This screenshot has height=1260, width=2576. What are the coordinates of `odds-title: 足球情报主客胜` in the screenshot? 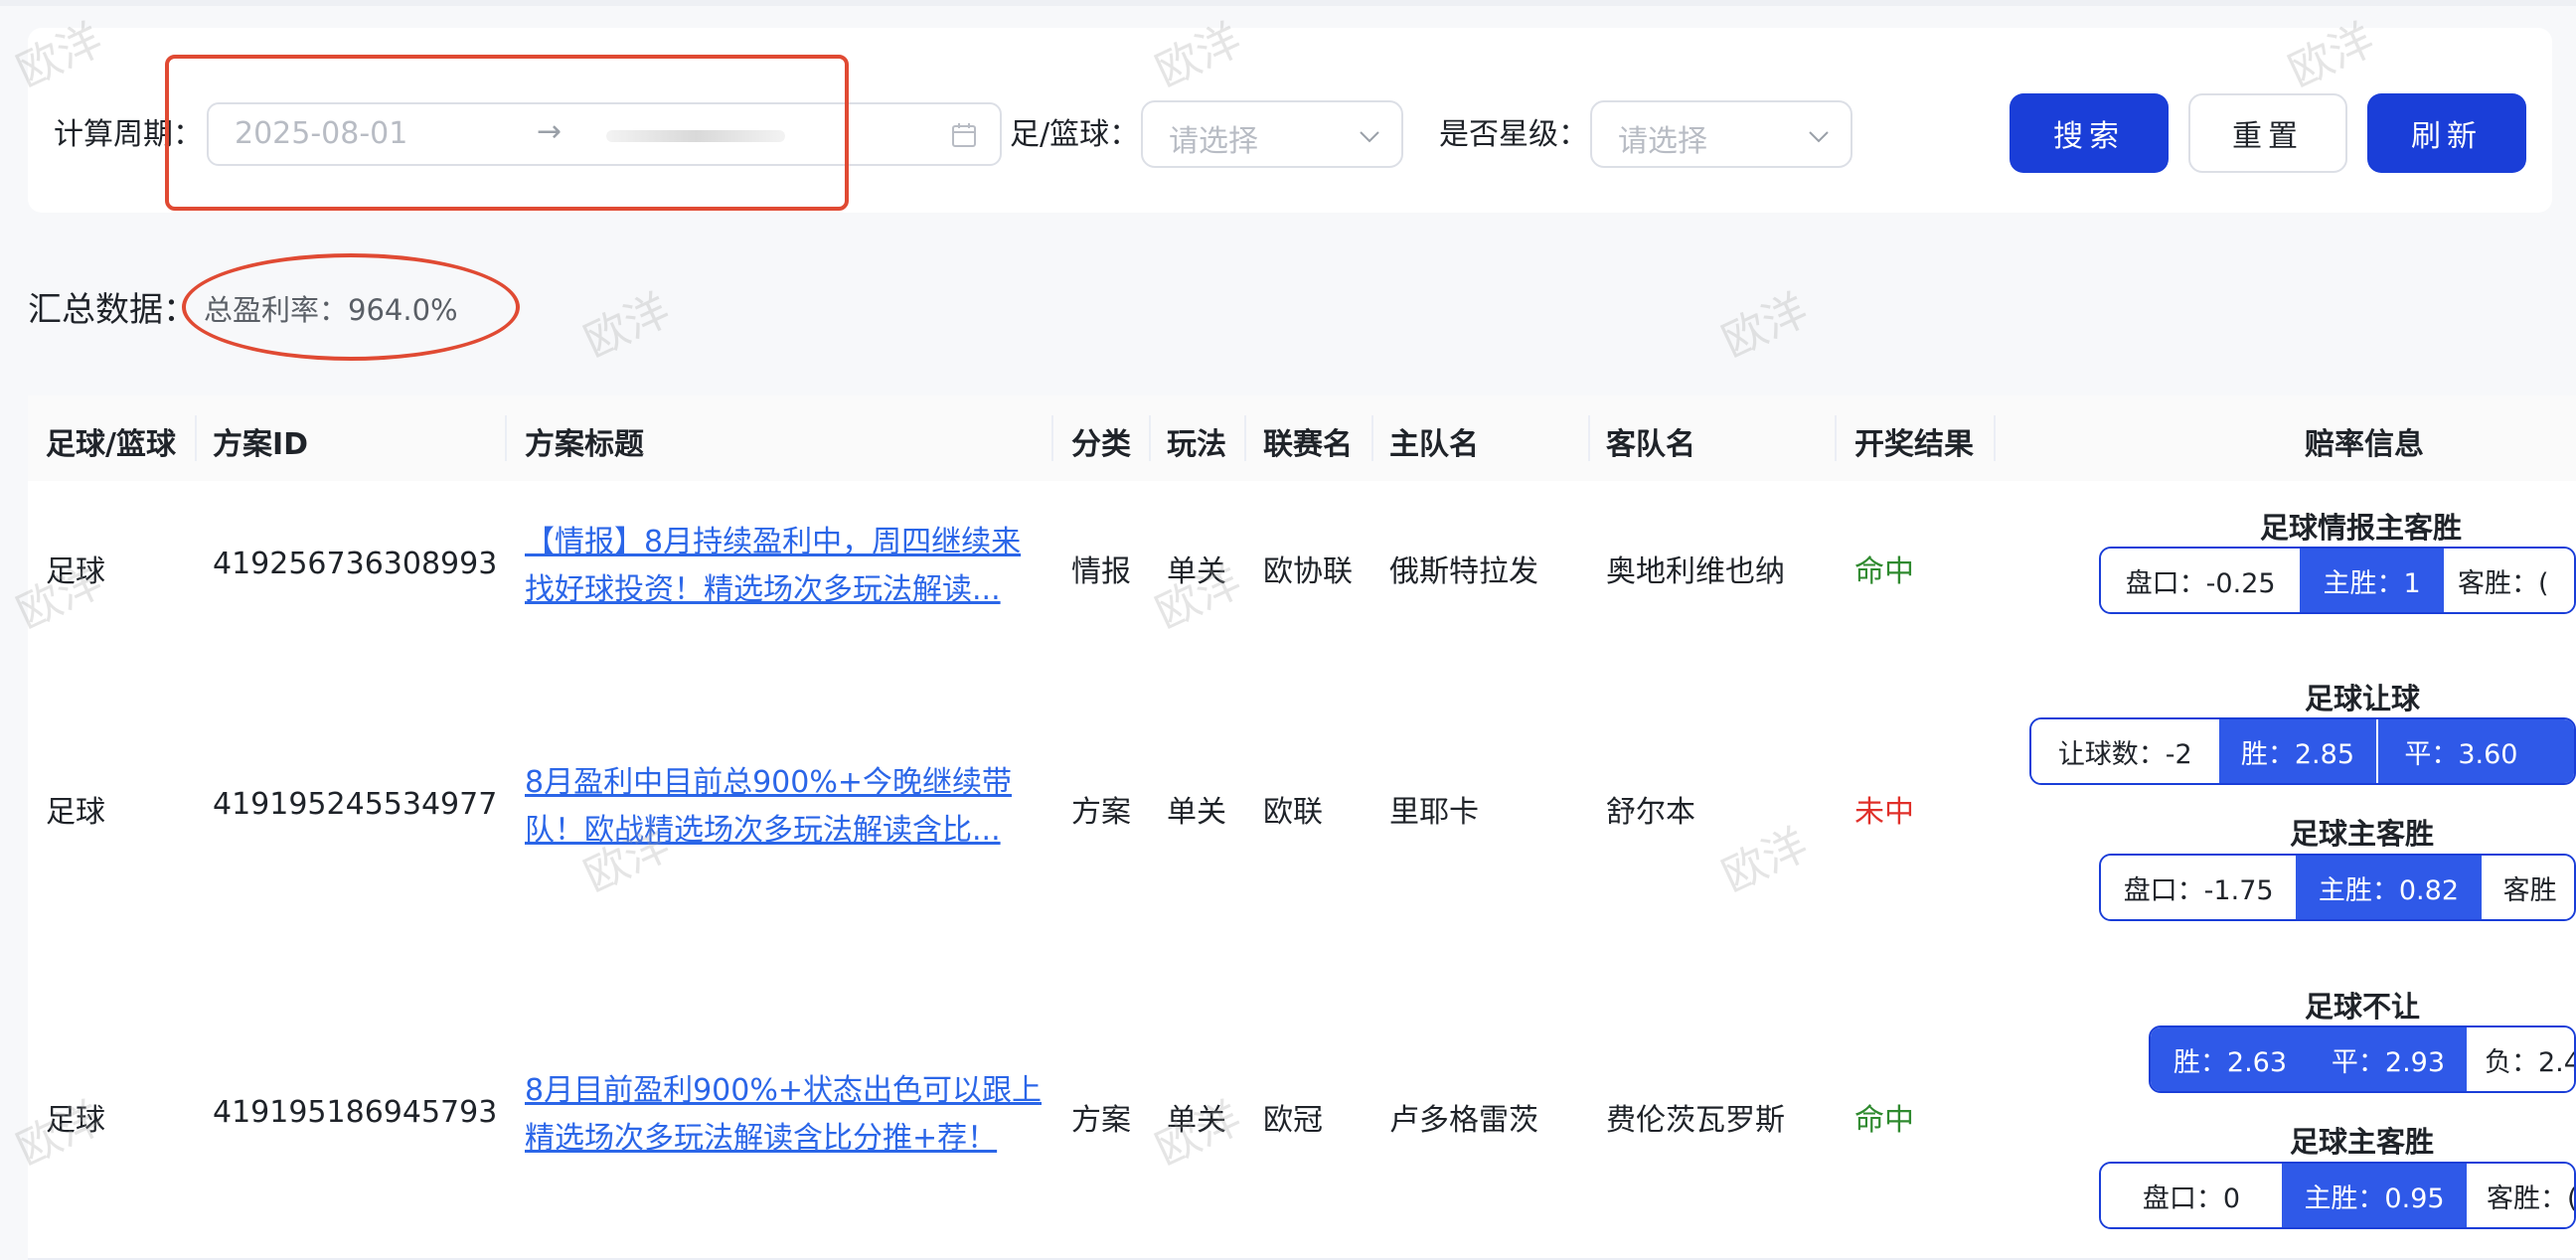 It's located at (2361, 528).